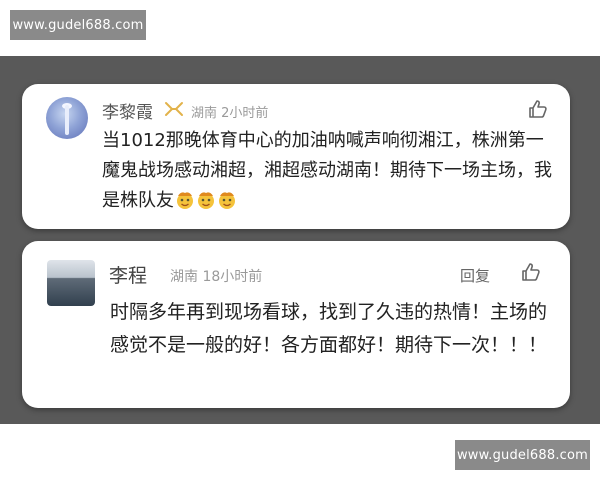 The width and height of the screenshot is (600, 480). I want to click on comment-meta: 湖南 18小时前, so click(216, 276).